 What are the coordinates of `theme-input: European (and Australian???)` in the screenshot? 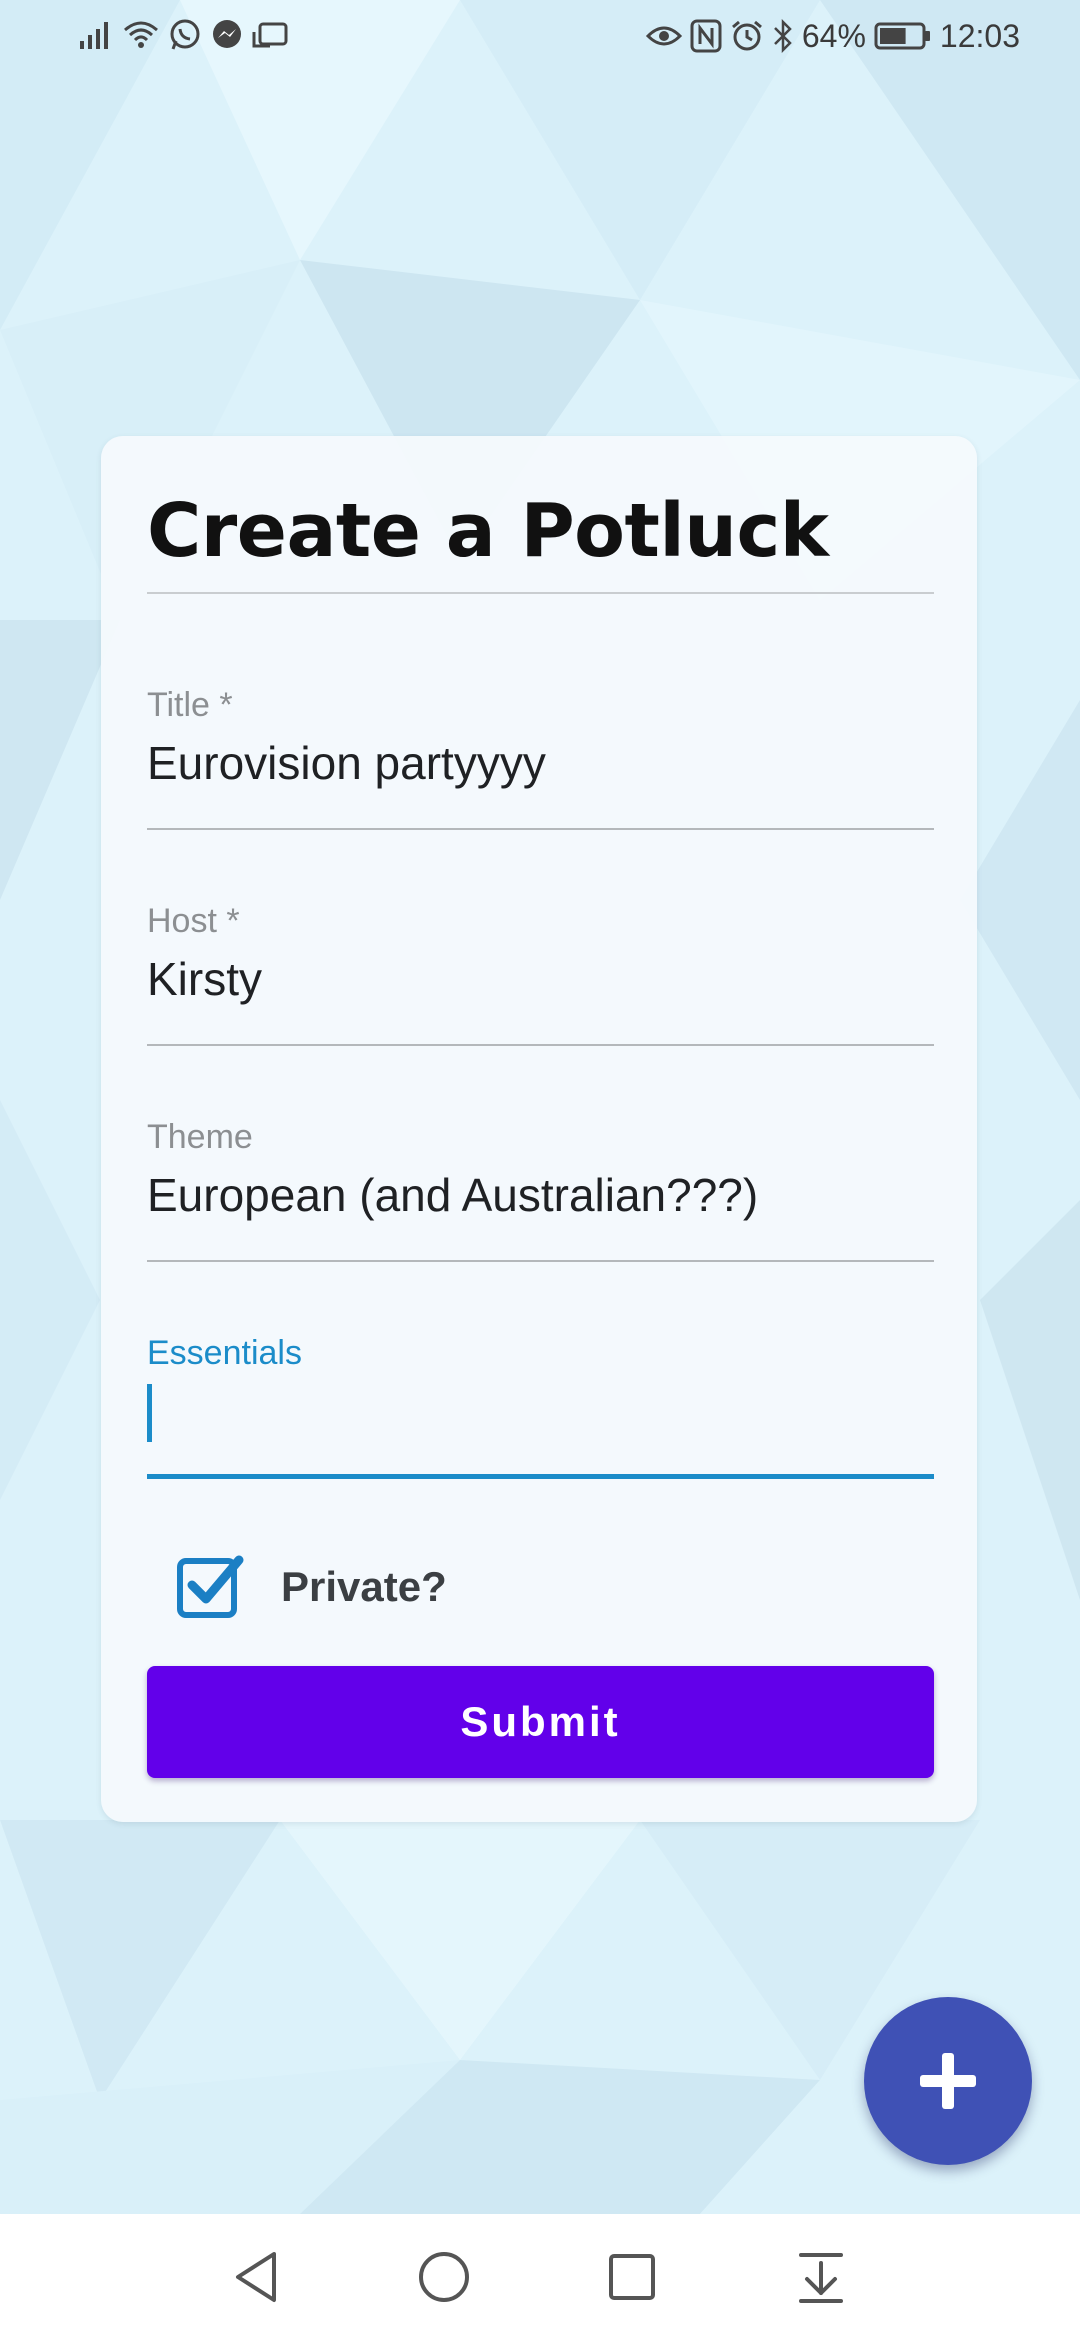 It's located at (540, 1195).